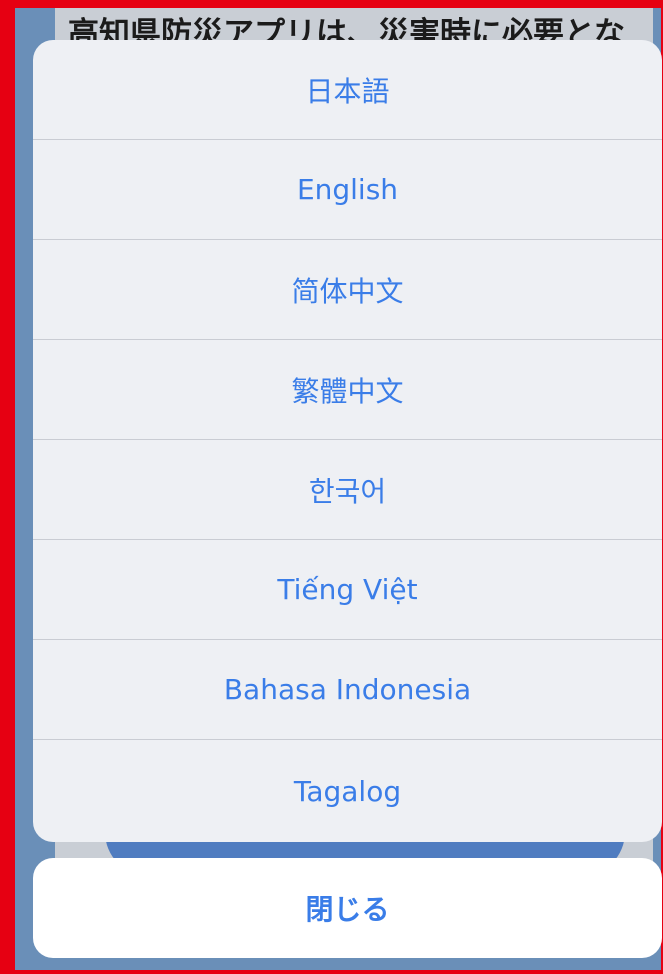  Describe the element at coordinates (347, 690) in the screenshot. I see `language-option-indonesian: Bahasa Indonesia` at that location.